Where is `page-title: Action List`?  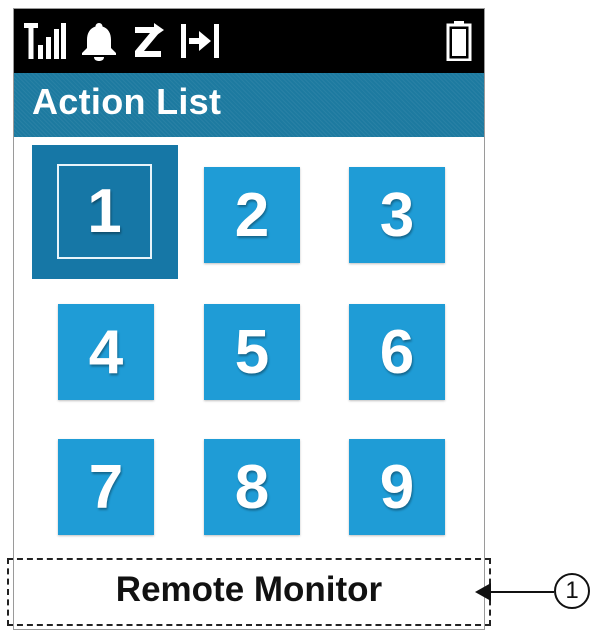
page-title: Action List is located at coordinates (127, 101).